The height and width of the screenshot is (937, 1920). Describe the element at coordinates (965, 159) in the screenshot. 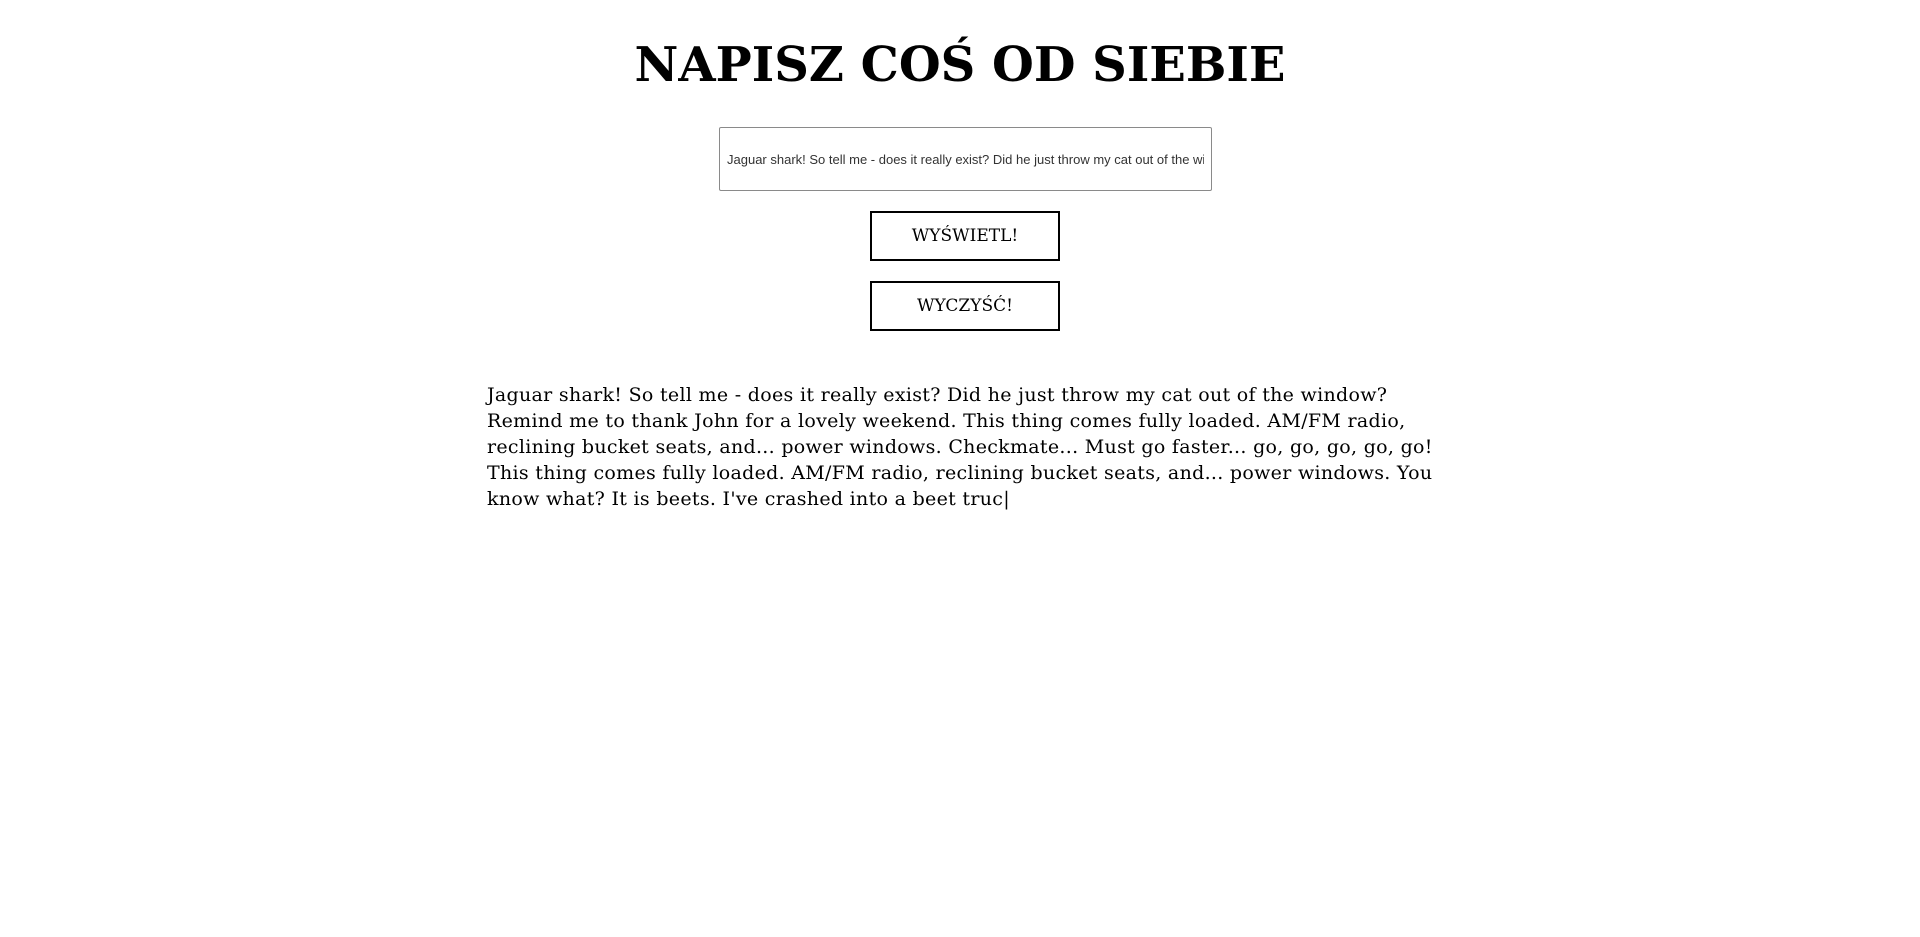

I see `text-input` at that location.